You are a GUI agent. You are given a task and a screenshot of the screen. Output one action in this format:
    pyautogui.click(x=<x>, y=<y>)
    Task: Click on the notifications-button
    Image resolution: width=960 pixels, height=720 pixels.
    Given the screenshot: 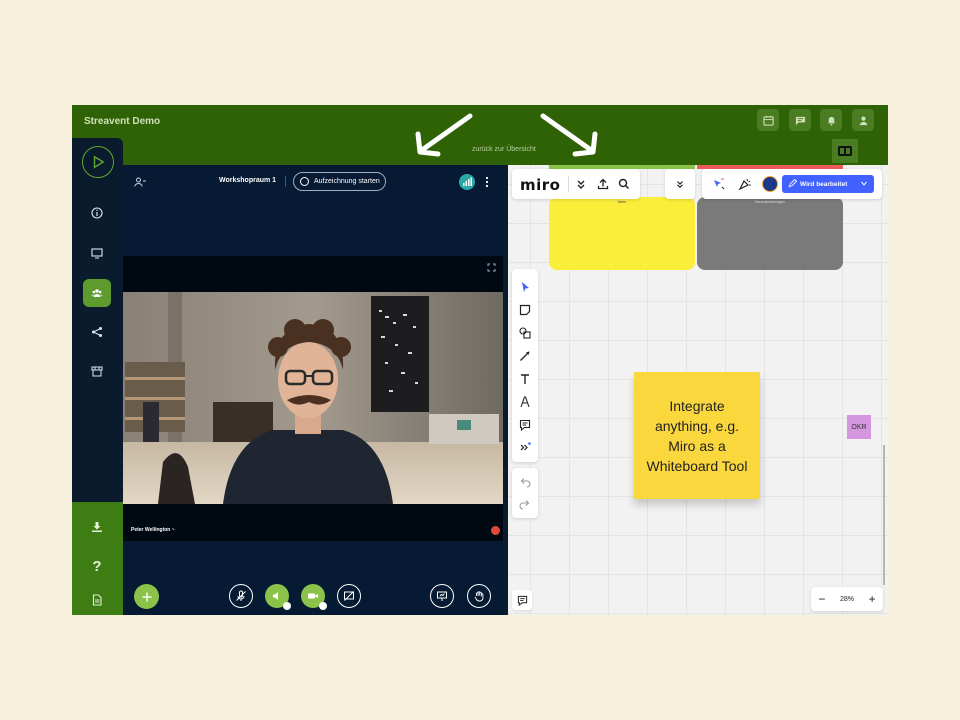 What is the action you would take?
    pyautogui.click(x=831, y=120)
    